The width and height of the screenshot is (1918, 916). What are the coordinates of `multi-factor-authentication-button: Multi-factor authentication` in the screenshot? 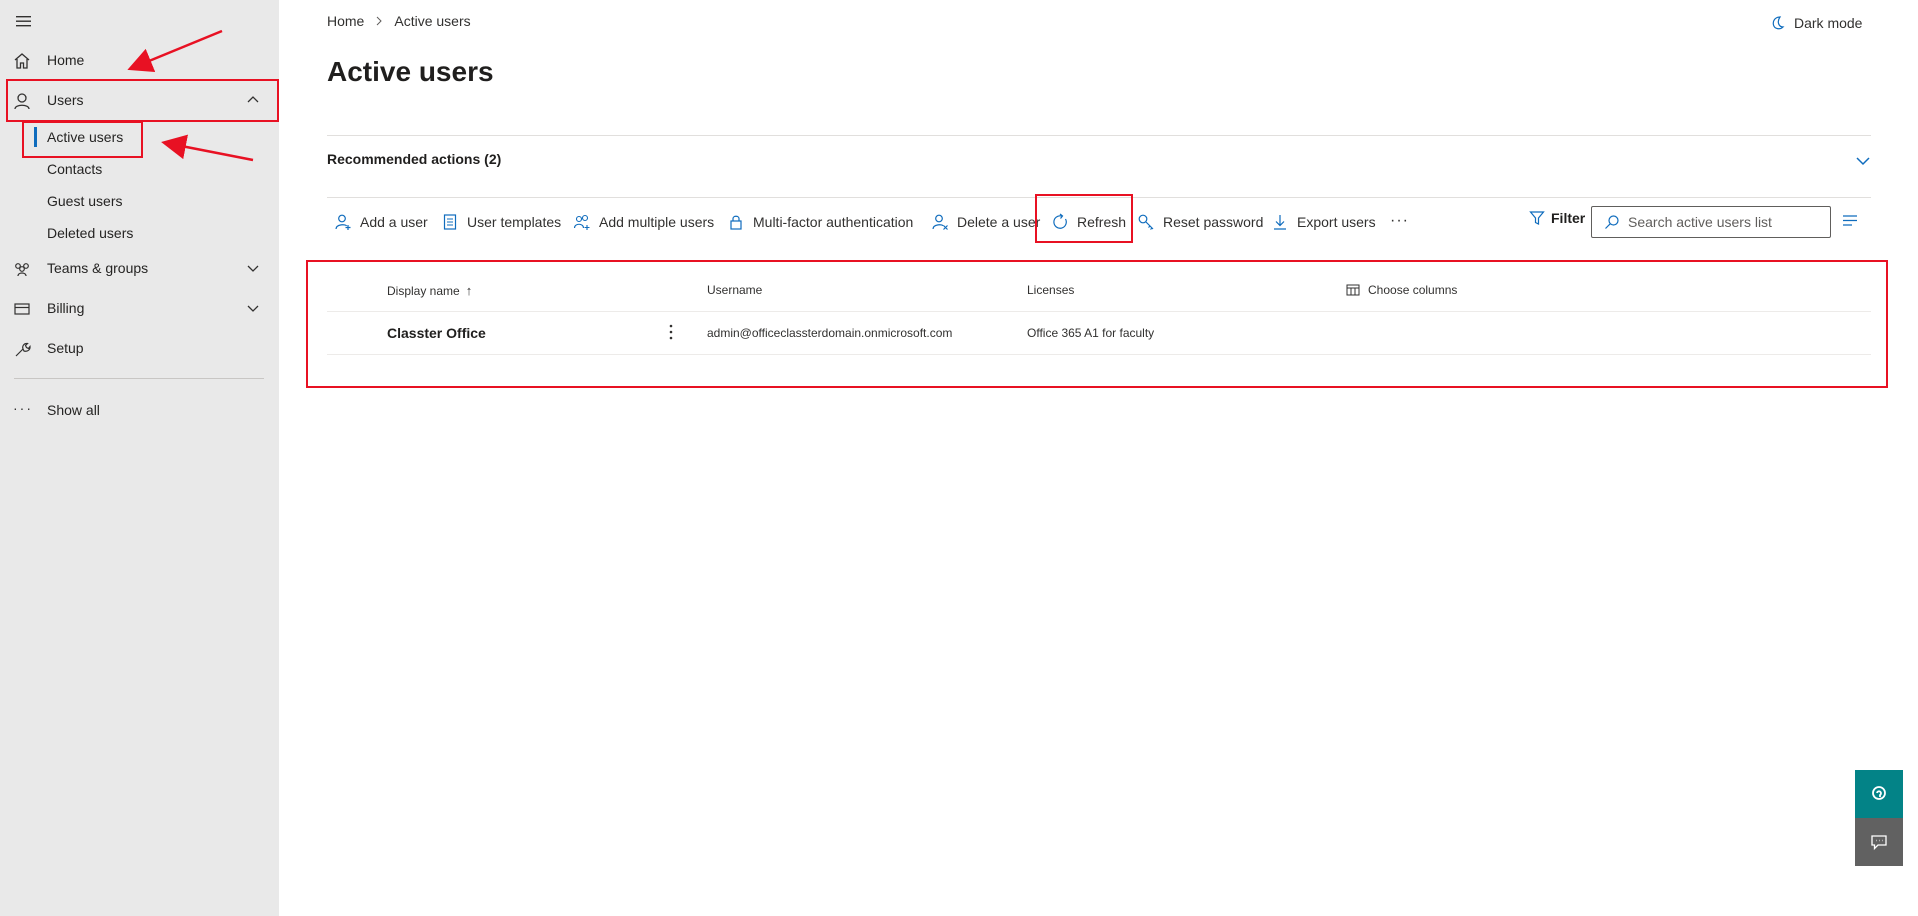 It's located at (820, 222).